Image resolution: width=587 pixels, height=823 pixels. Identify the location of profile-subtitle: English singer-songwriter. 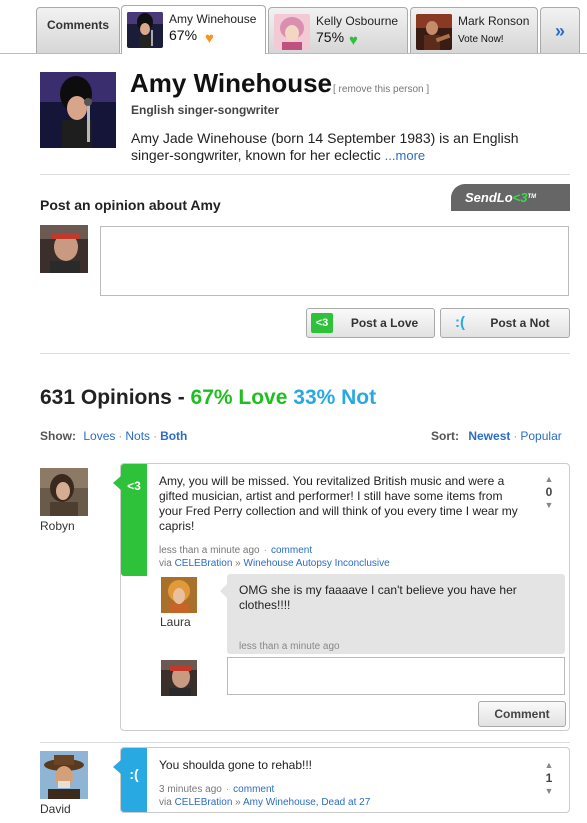
(205, 110).